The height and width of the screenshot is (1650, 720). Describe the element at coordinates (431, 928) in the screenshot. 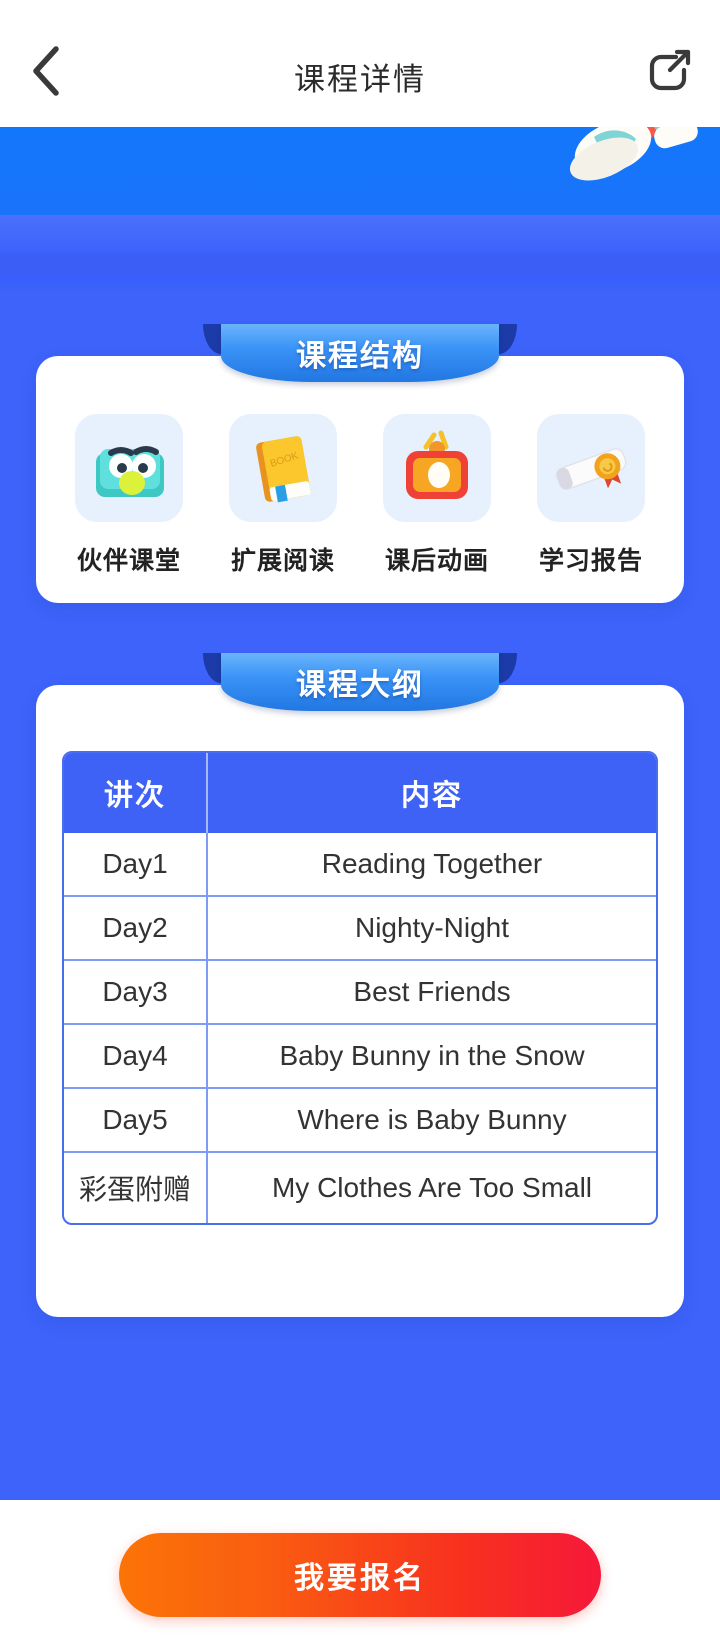

I see `cell-content: Nighty-Night` at that location.